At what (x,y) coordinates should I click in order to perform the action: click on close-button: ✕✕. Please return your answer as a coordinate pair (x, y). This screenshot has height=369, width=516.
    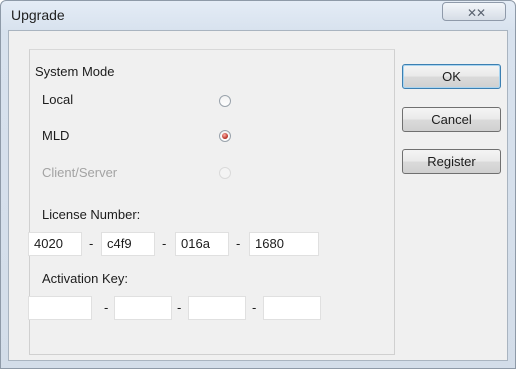
    Looking at the image, I should click on (474, 11).